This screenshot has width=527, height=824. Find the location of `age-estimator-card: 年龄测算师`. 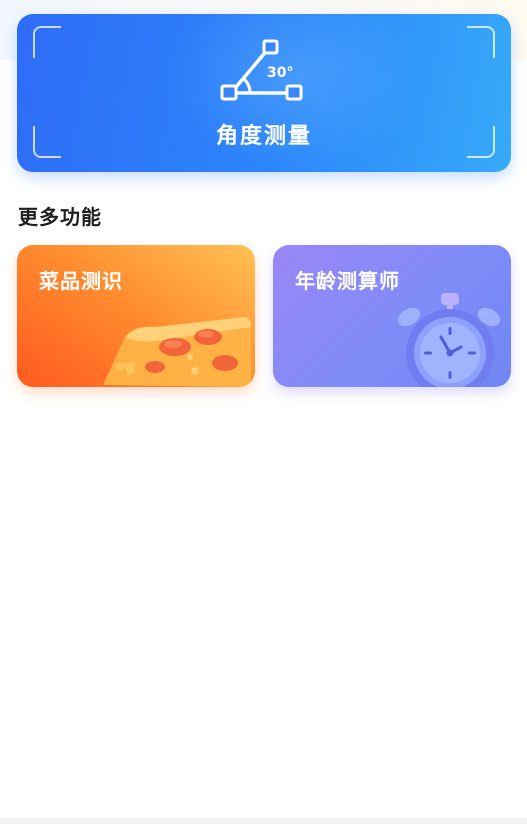

age-estimator-card: 年龄测算师 is located at coordinates (392, 316).